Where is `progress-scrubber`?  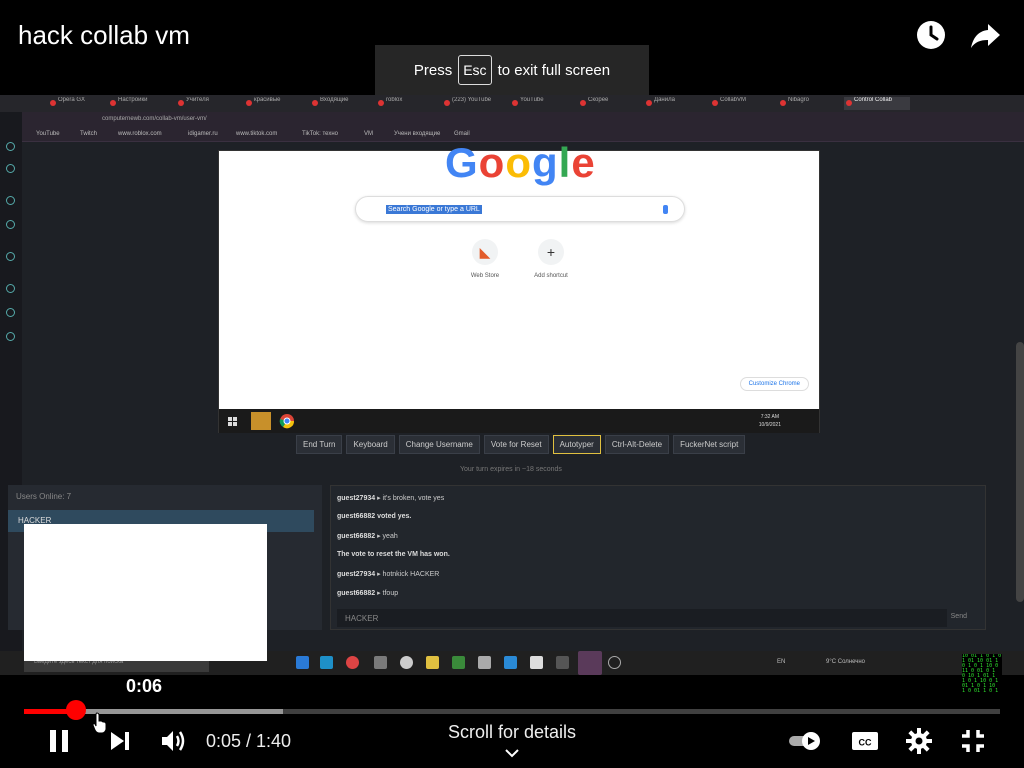
progress-scrubber is located at coordinates (76, 710).